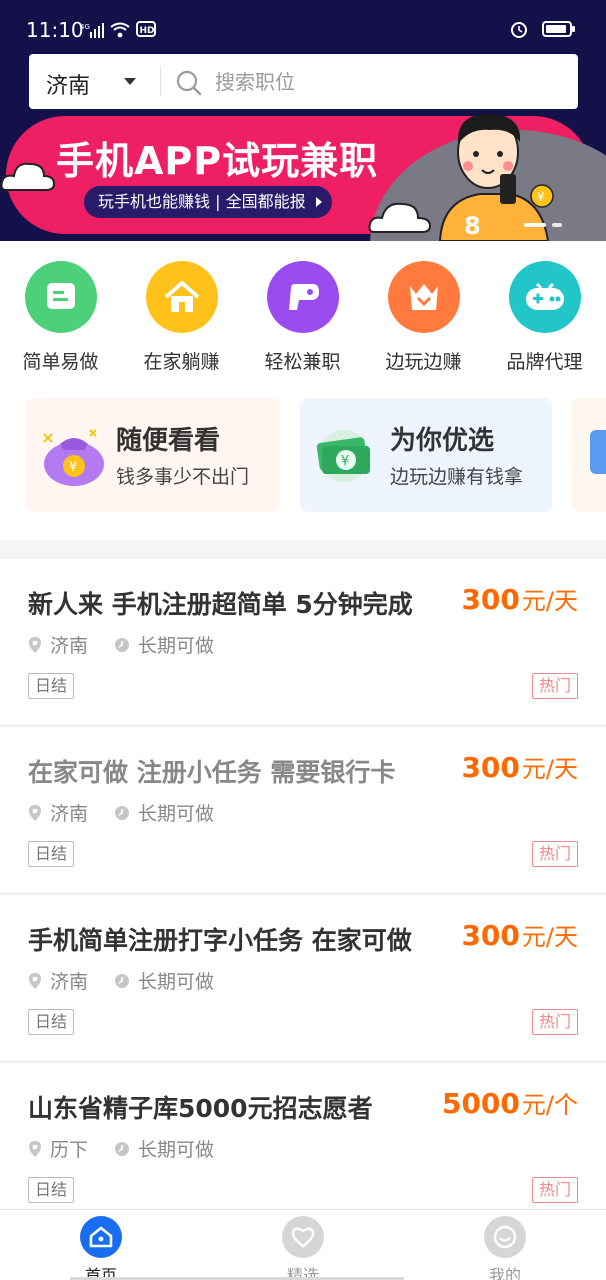 The image size is (606, 1280). I want to click on status-right-icons, so click(543, 29).